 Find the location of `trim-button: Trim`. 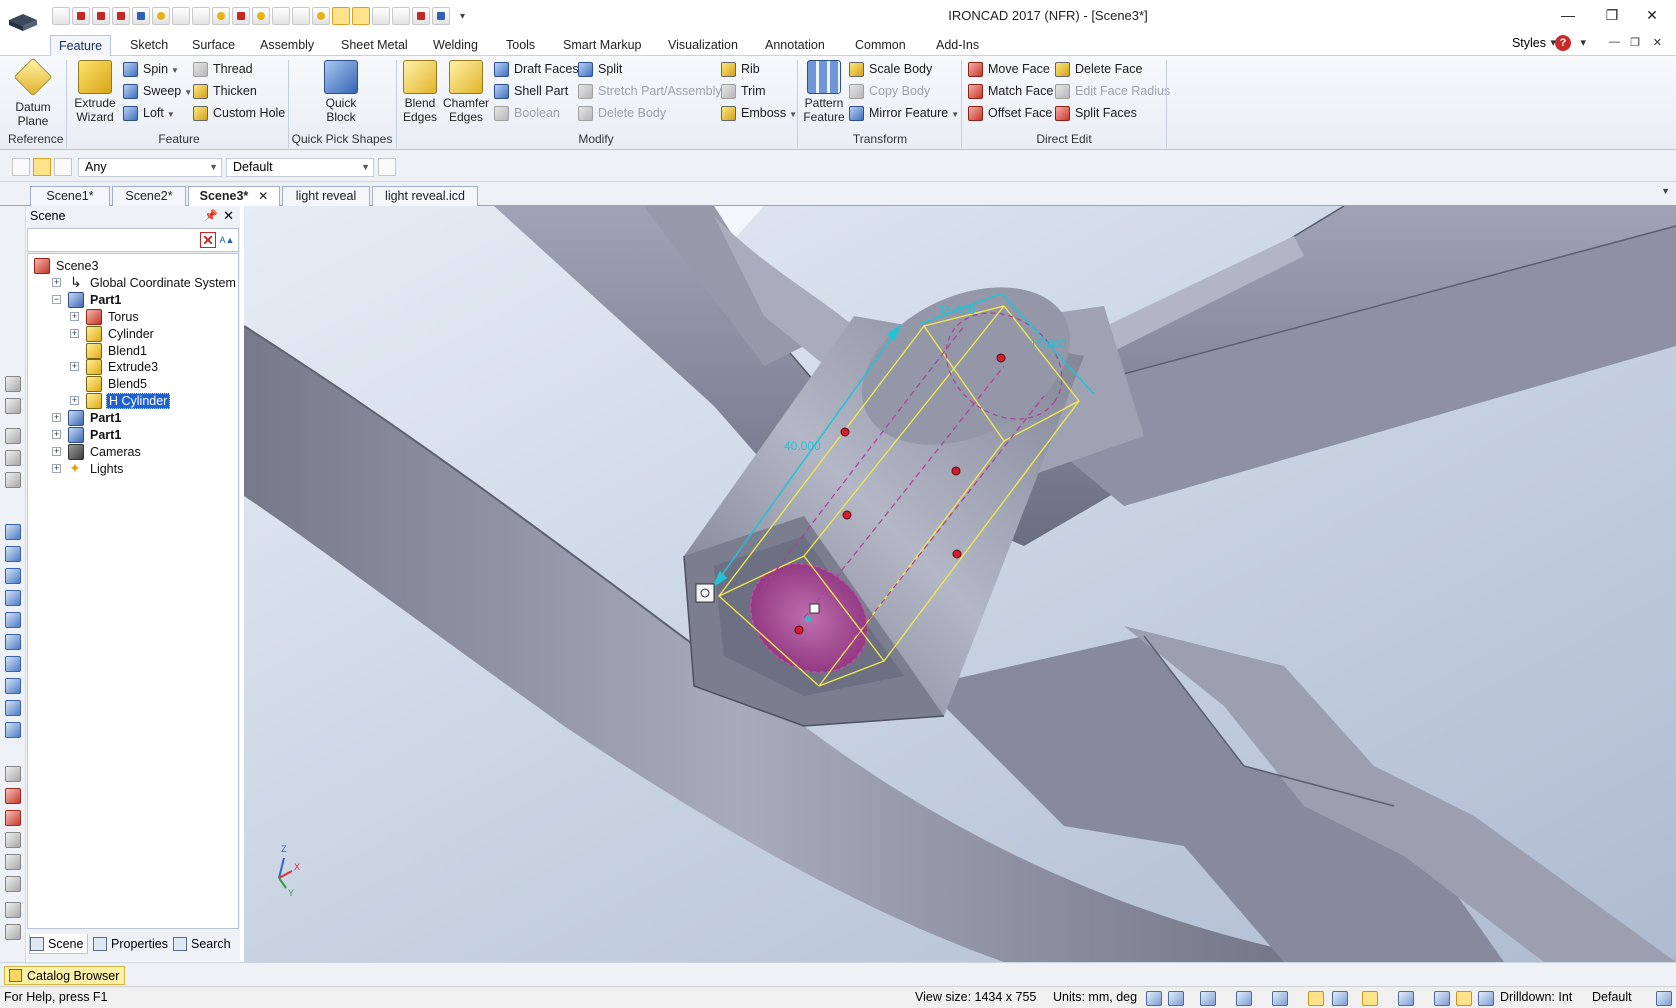

trim-button: Trim is located at coordinates (743, 91).